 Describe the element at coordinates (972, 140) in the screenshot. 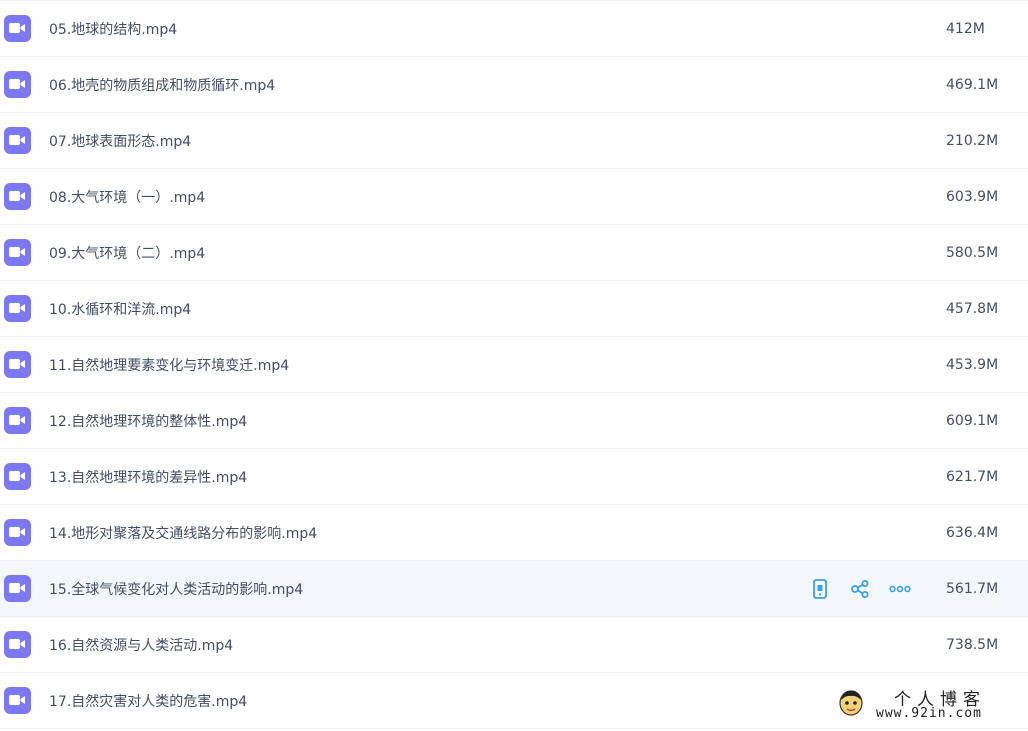

I see `file-size: 210.2M` at that location.